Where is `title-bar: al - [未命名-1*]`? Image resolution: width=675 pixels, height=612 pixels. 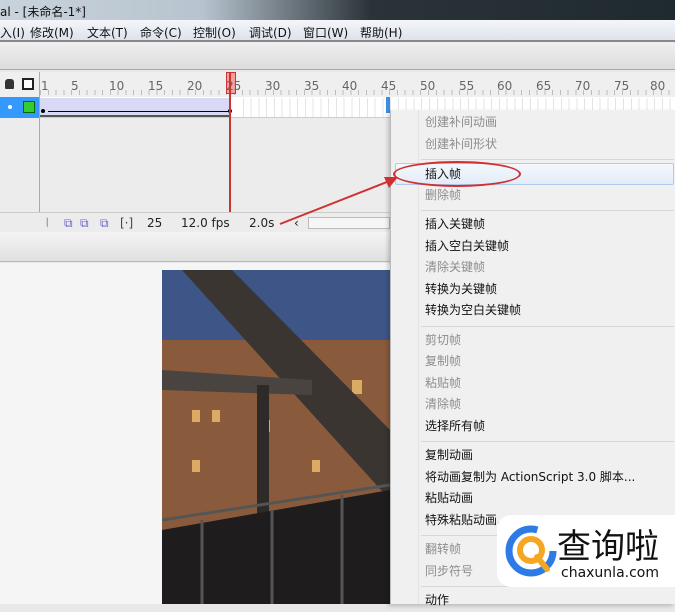 title-bar: al - [未命名-1*] is located at coordinates (337, 10).